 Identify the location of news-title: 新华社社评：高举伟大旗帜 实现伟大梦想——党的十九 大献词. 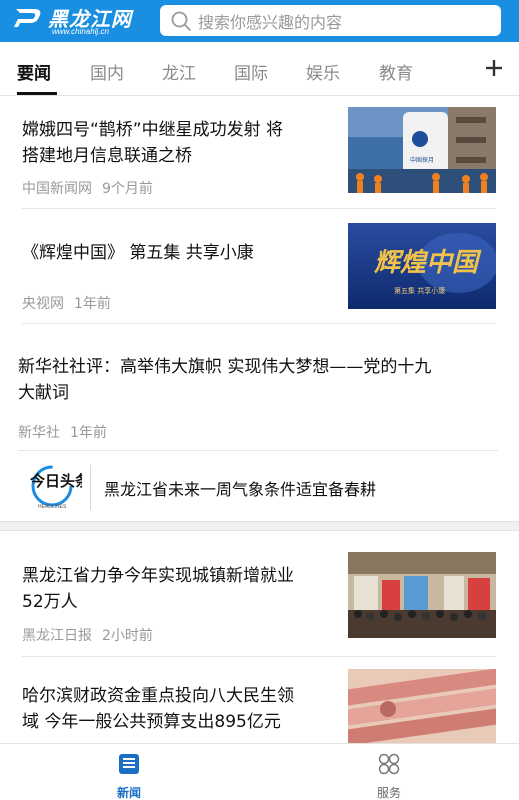
(224, 380).